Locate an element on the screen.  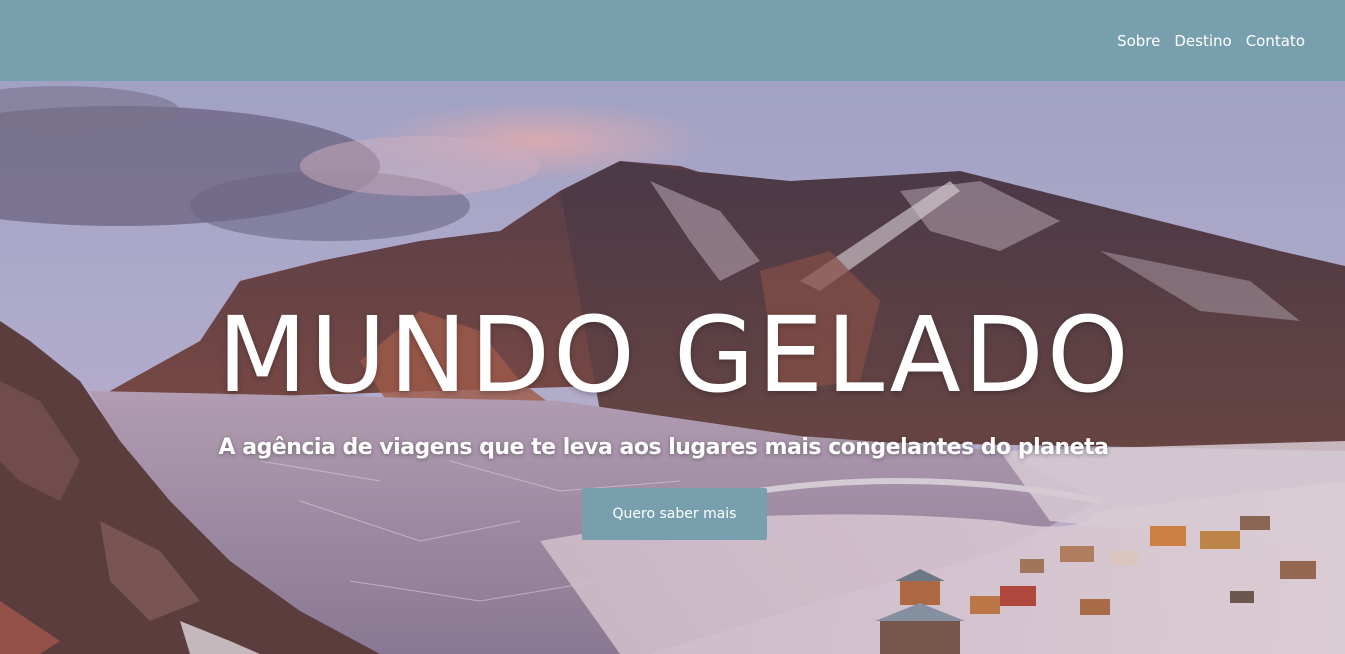
cta-button: Quero saber mais is located at coordinates (674, 514).